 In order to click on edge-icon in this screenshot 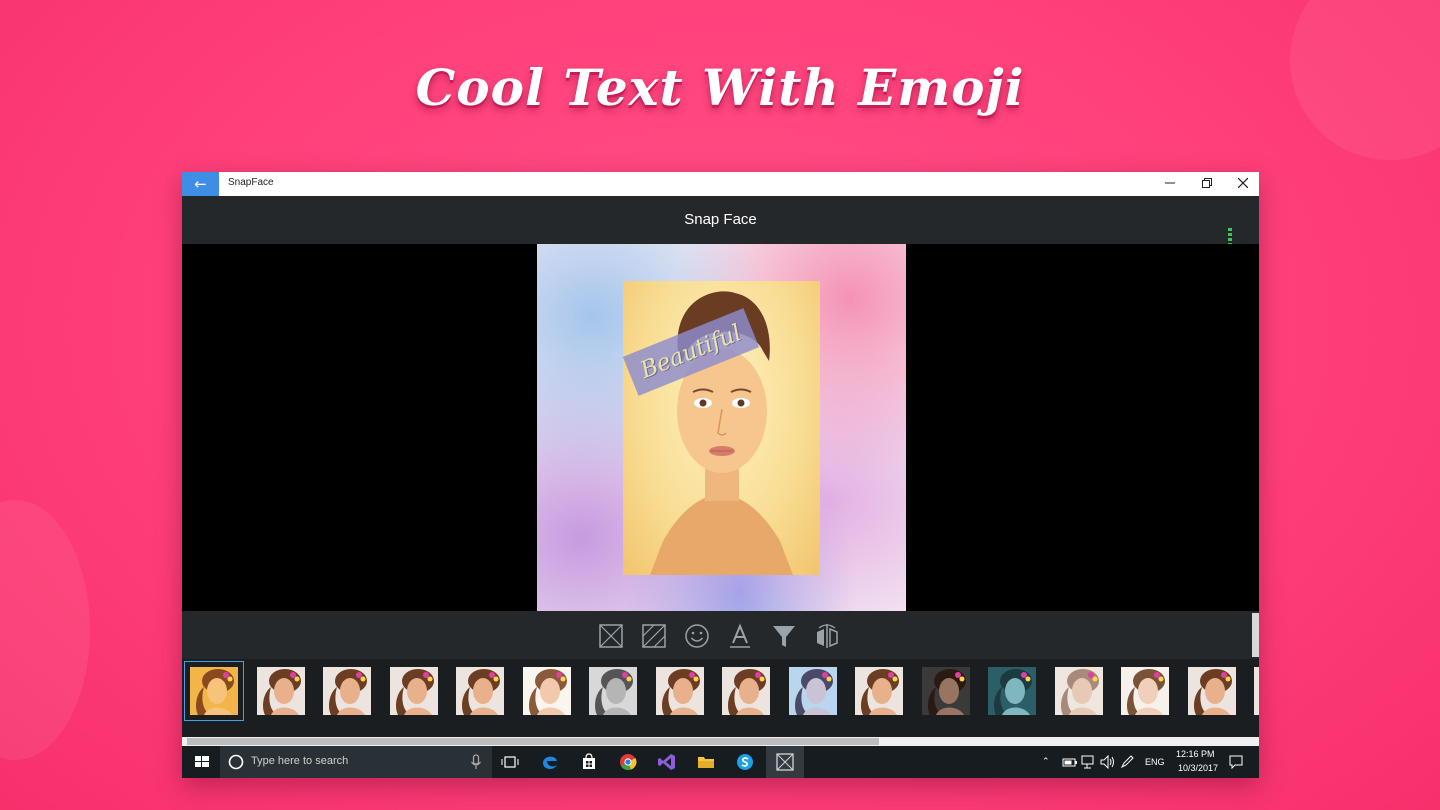, I will do `click(550, 762)`.